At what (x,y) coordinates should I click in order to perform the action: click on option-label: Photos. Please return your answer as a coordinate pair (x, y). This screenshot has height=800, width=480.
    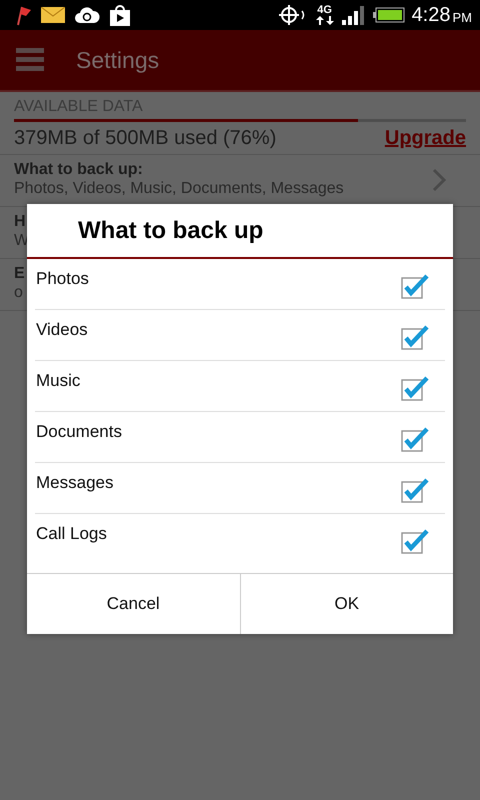
    Looking at the image, I should click on (62, 279).